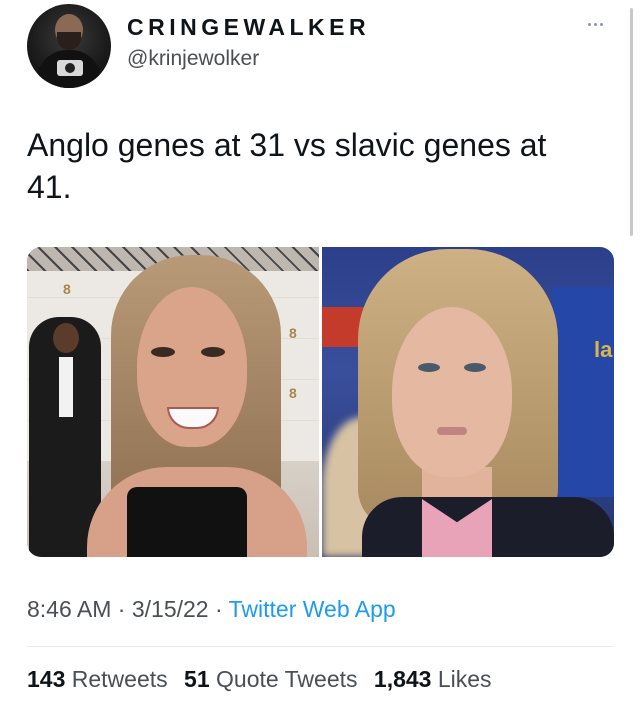  Describe the element at coordinates (452, 392) in the screenshot. I see `face` at that location.